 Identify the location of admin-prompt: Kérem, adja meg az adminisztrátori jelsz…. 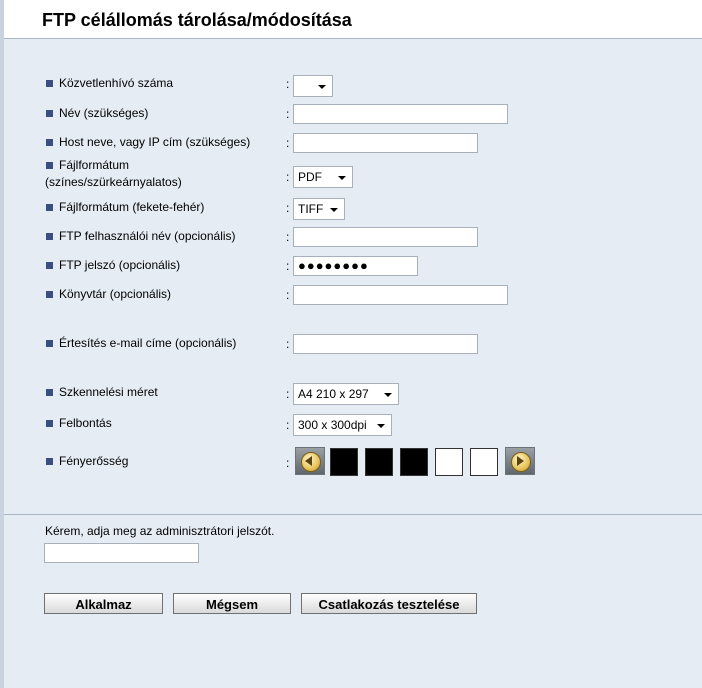
(160, 531).